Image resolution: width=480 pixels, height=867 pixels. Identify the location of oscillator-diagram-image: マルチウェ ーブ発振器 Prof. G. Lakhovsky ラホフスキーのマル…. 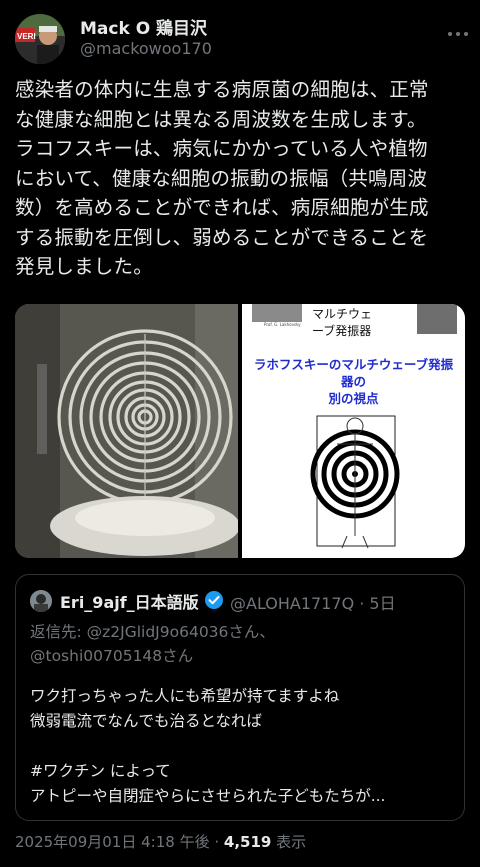
(353, 431).